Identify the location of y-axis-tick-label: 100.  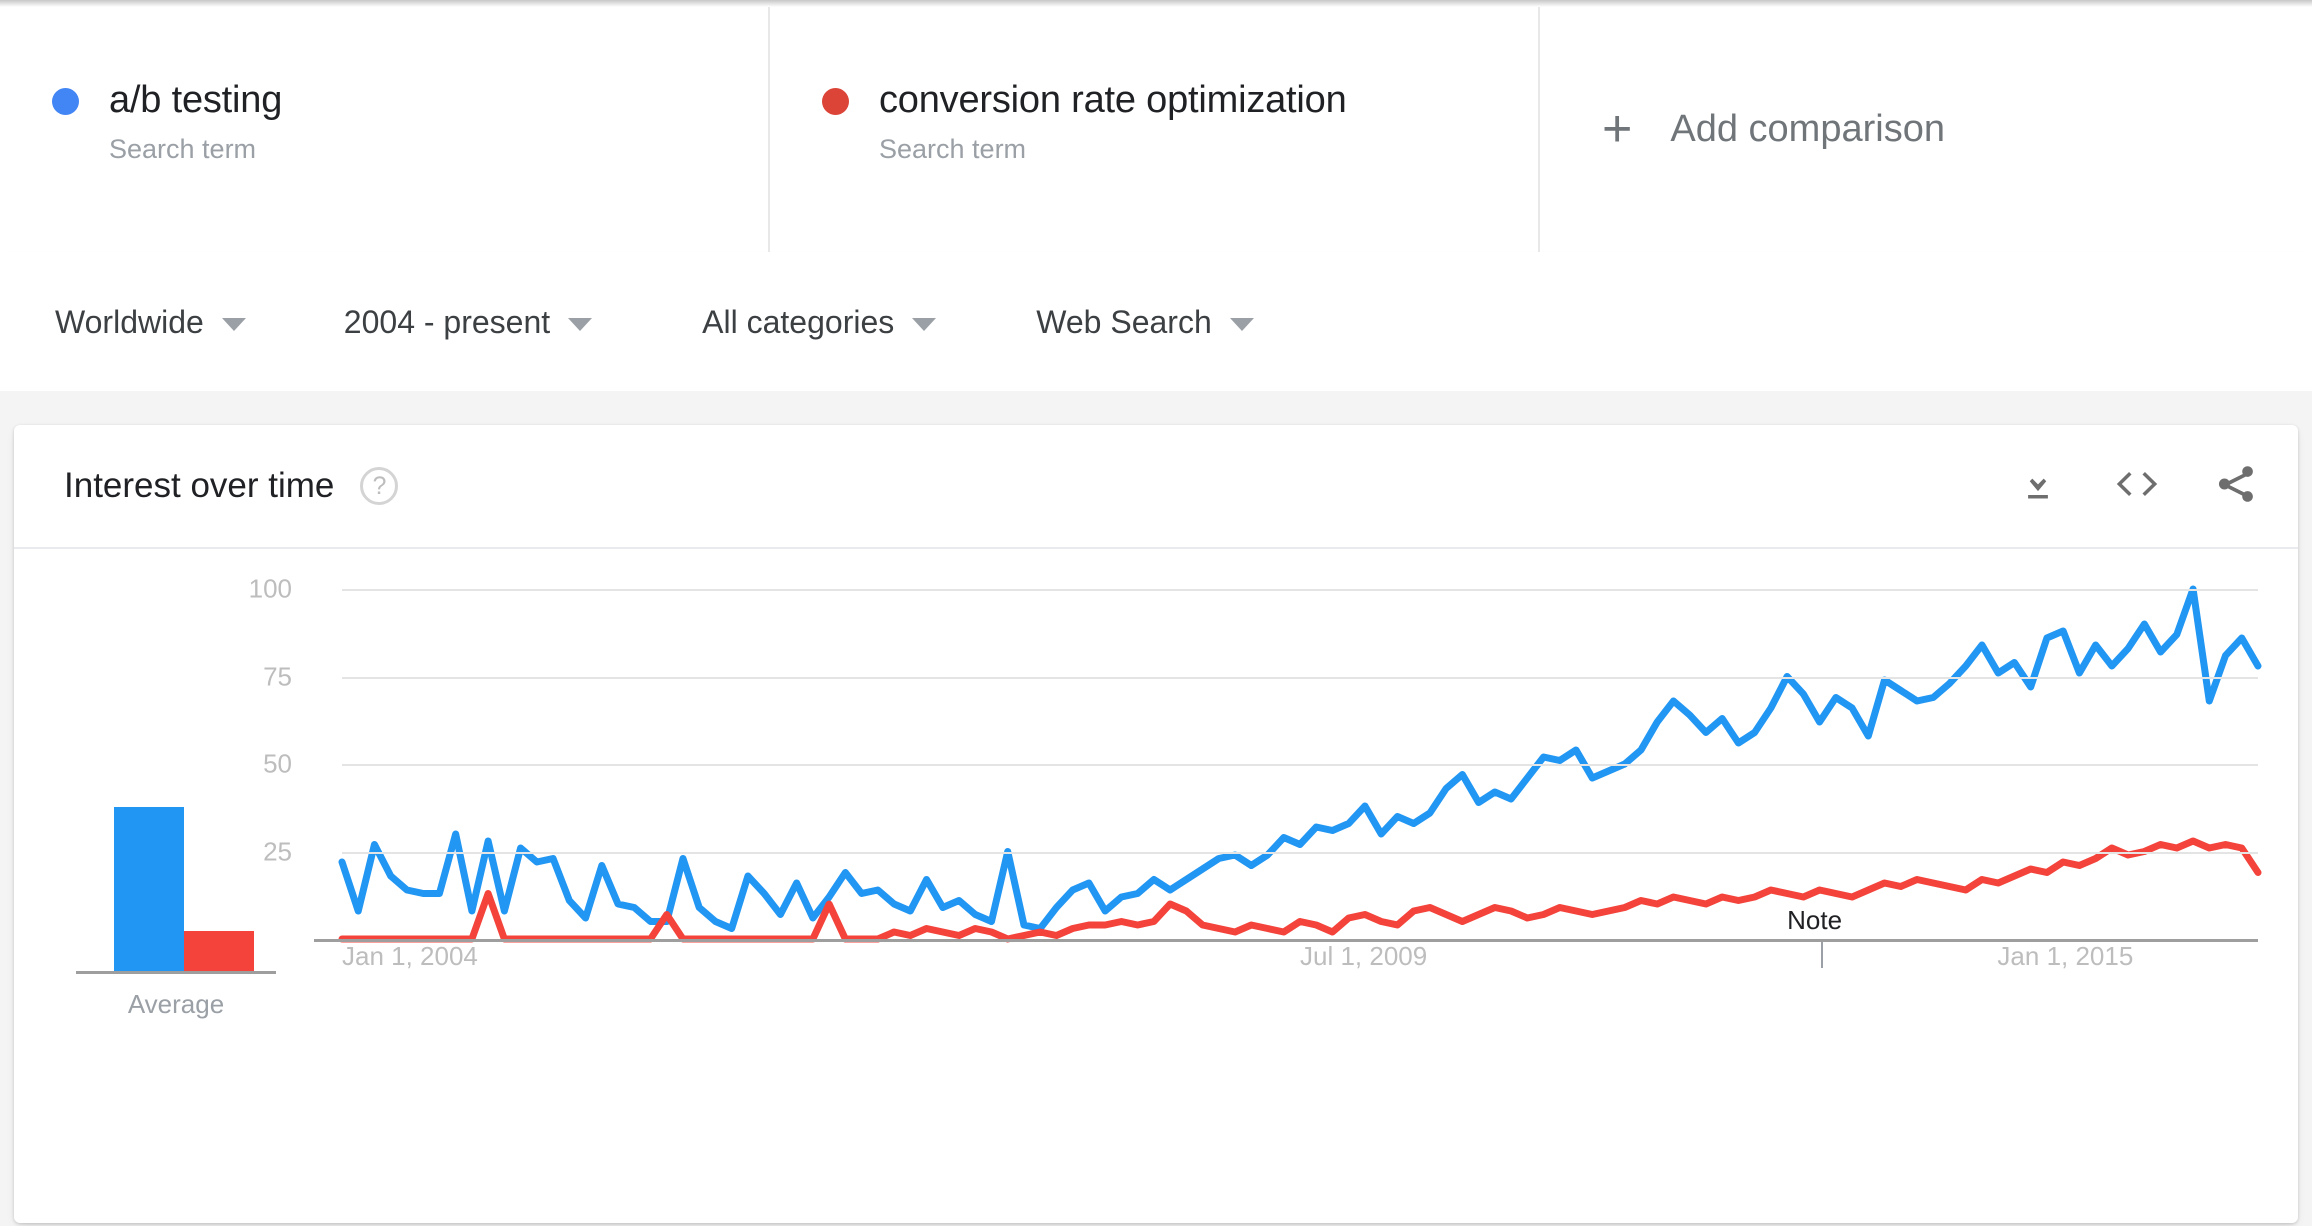
(270, 588).